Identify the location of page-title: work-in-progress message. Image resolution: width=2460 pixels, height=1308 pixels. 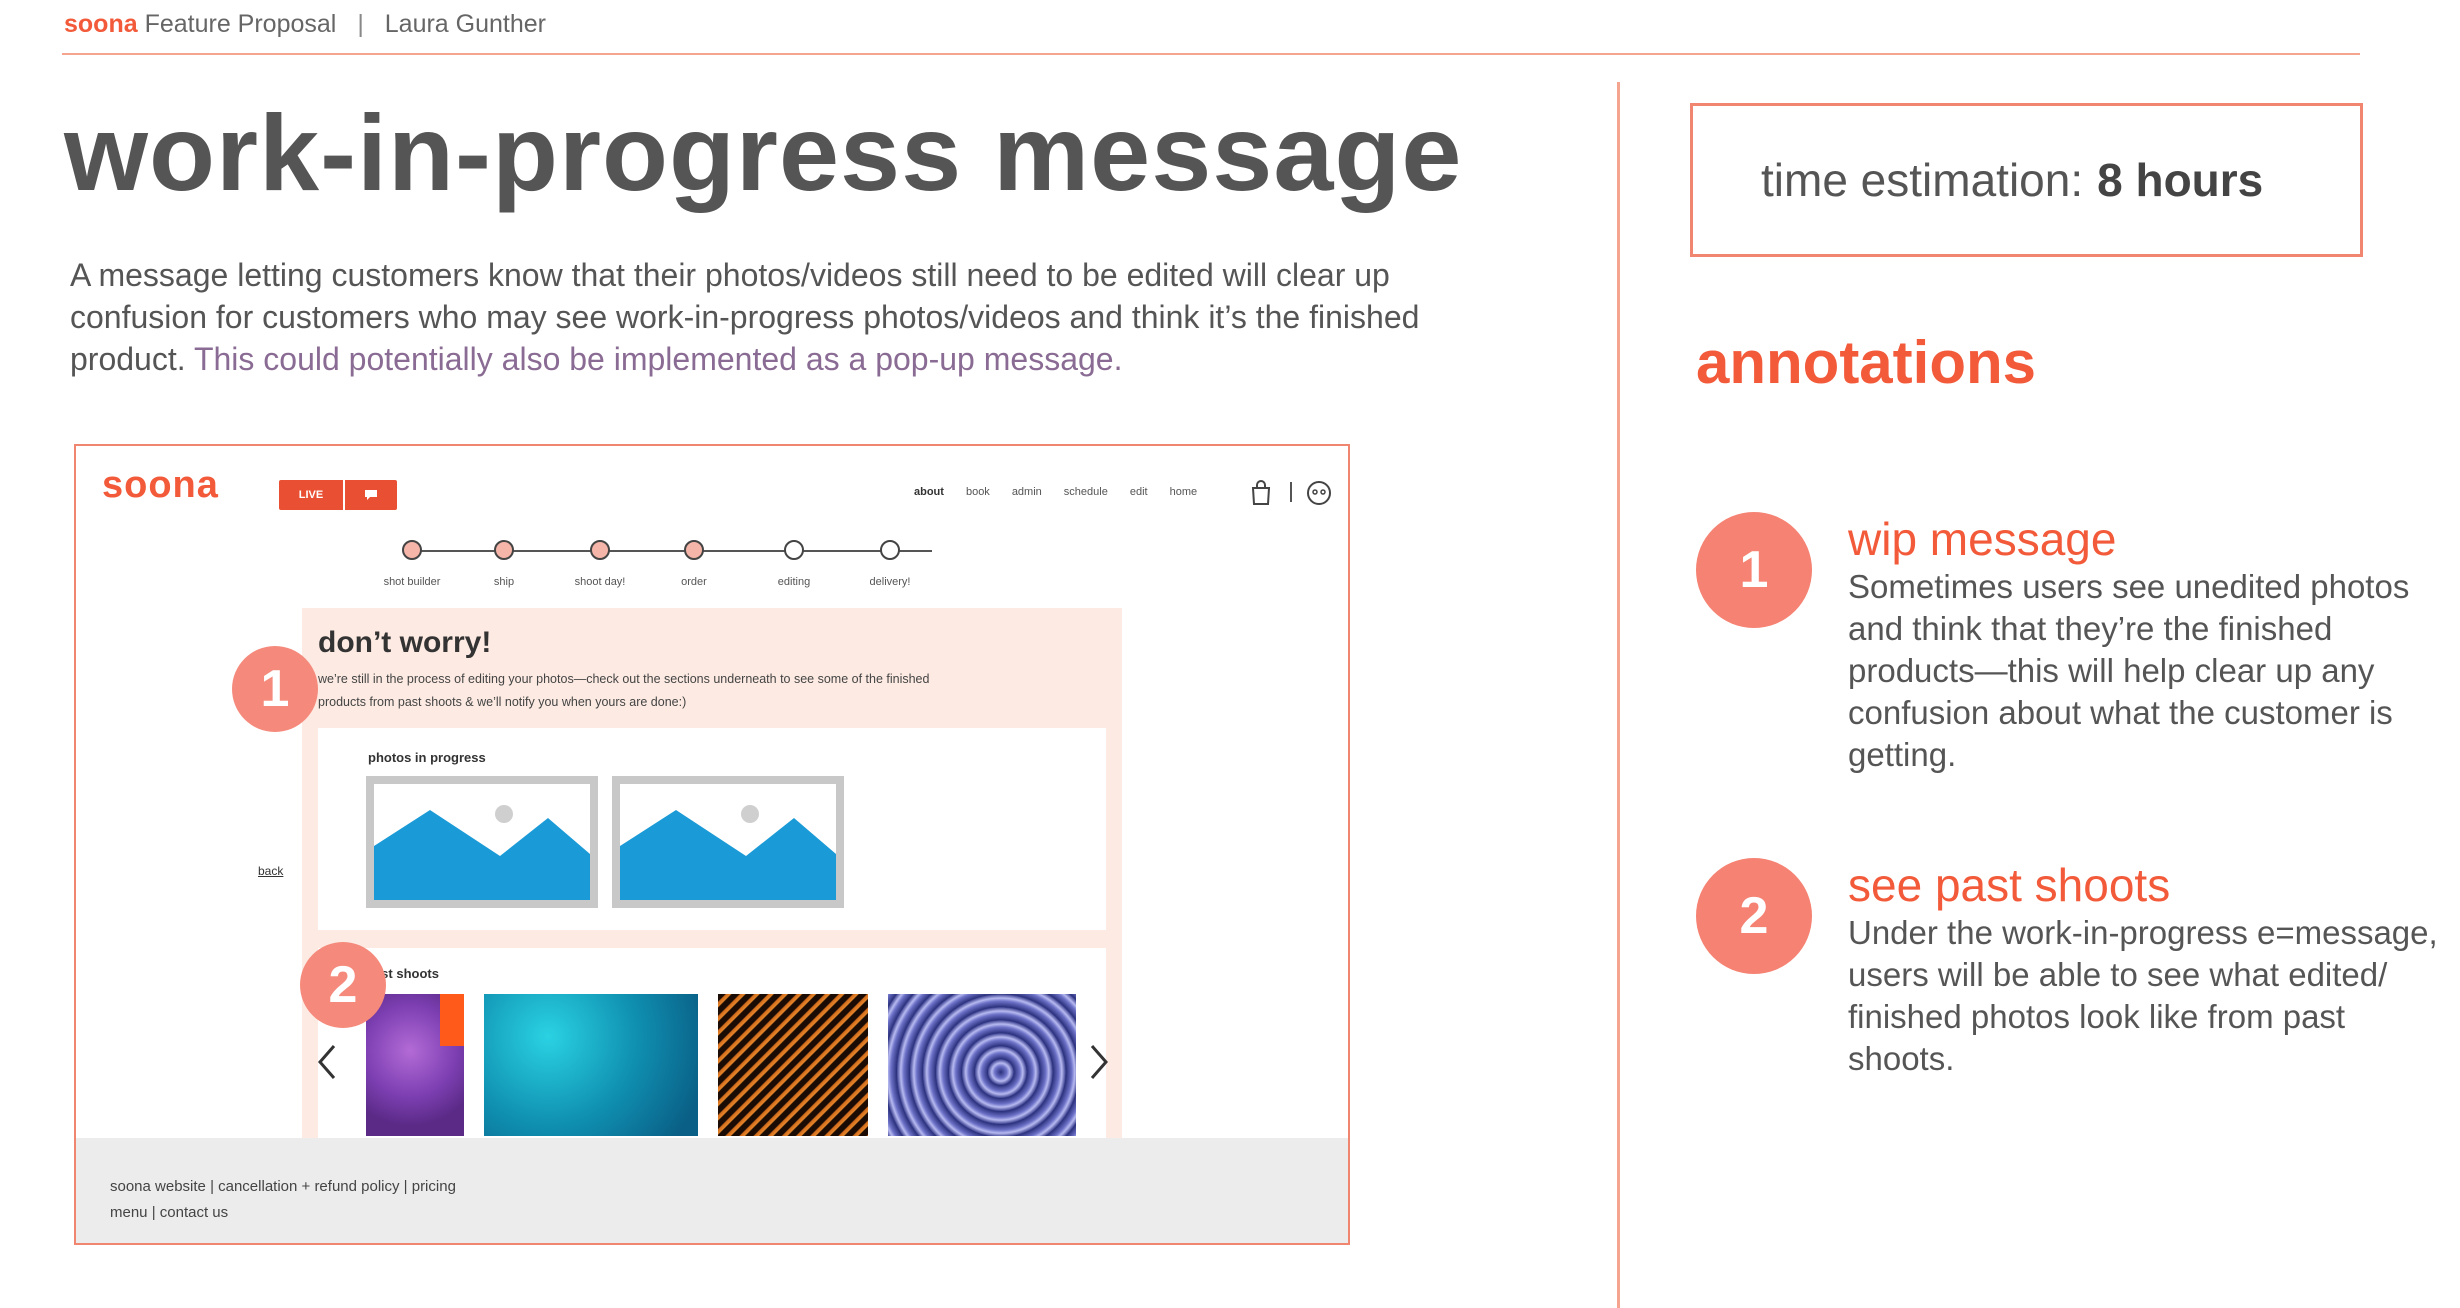
(763, 152).